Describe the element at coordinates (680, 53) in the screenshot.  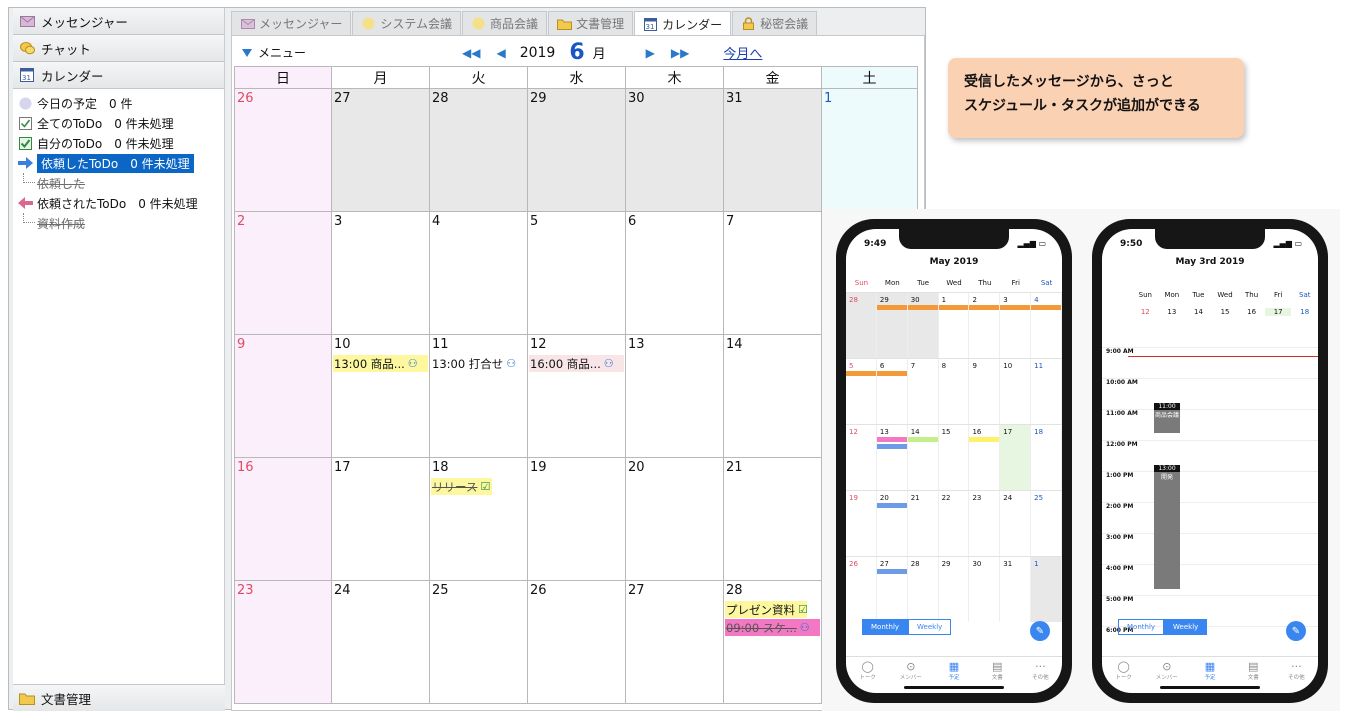
I see `next-year-icon: ▶▶` at that location.